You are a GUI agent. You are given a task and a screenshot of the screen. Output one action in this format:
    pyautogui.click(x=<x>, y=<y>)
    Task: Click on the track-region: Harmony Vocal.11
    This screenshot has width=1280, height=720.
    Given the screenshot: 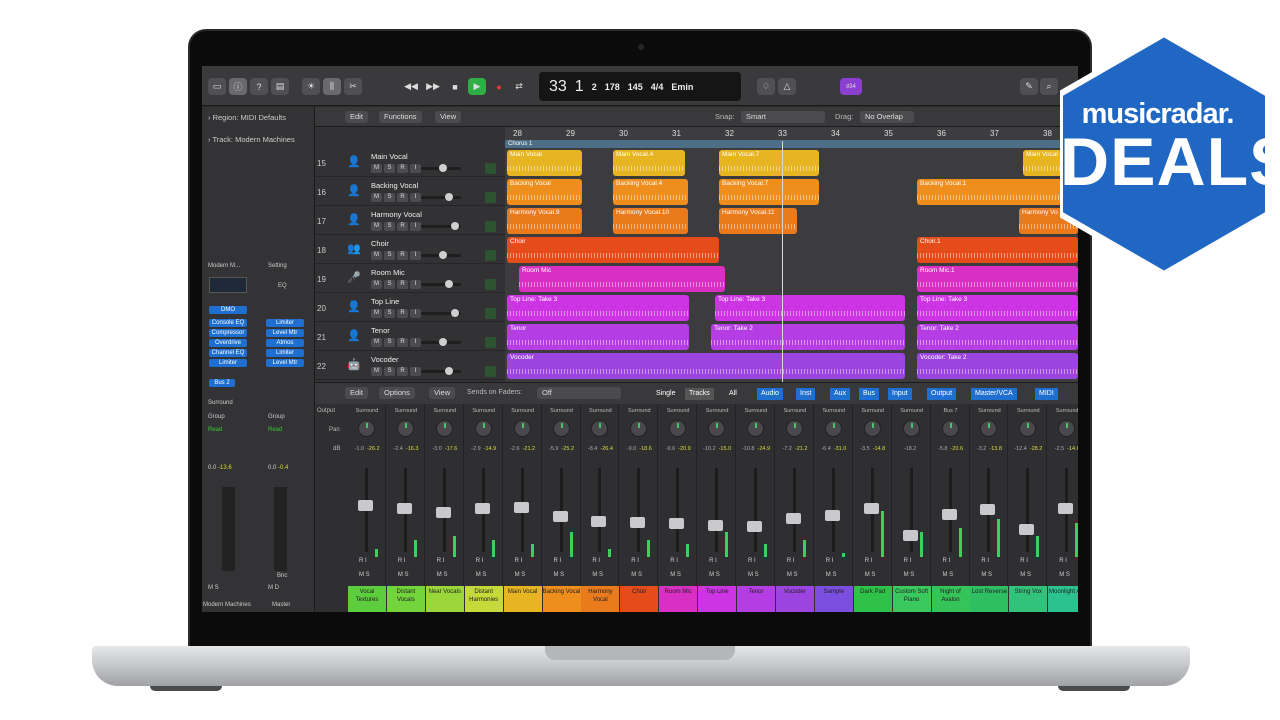 What is the action you would take?
    pyautogui.click(x=758, y=221)
    